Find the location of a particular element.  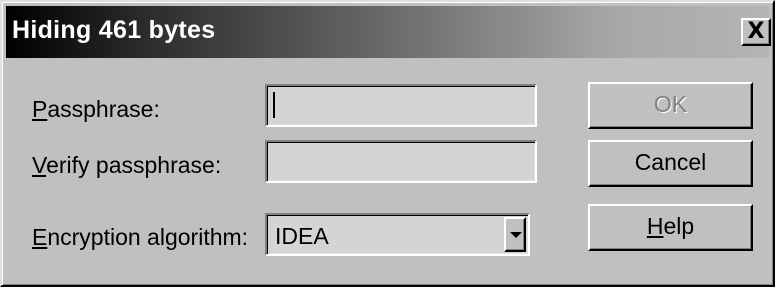

help-label-accel: H is located at coordinates (655, 226).